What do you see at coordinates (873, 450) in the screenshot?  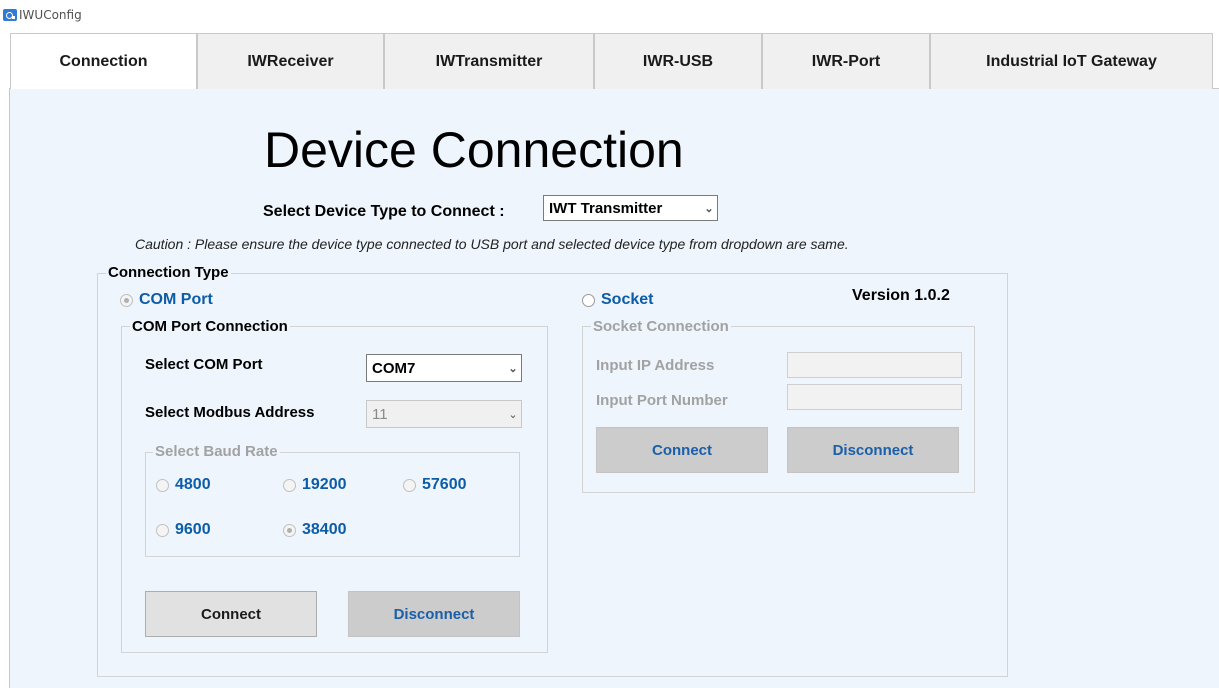 I see `socket-disconnect-button: Disconnect` at bounding box center [873, 450].